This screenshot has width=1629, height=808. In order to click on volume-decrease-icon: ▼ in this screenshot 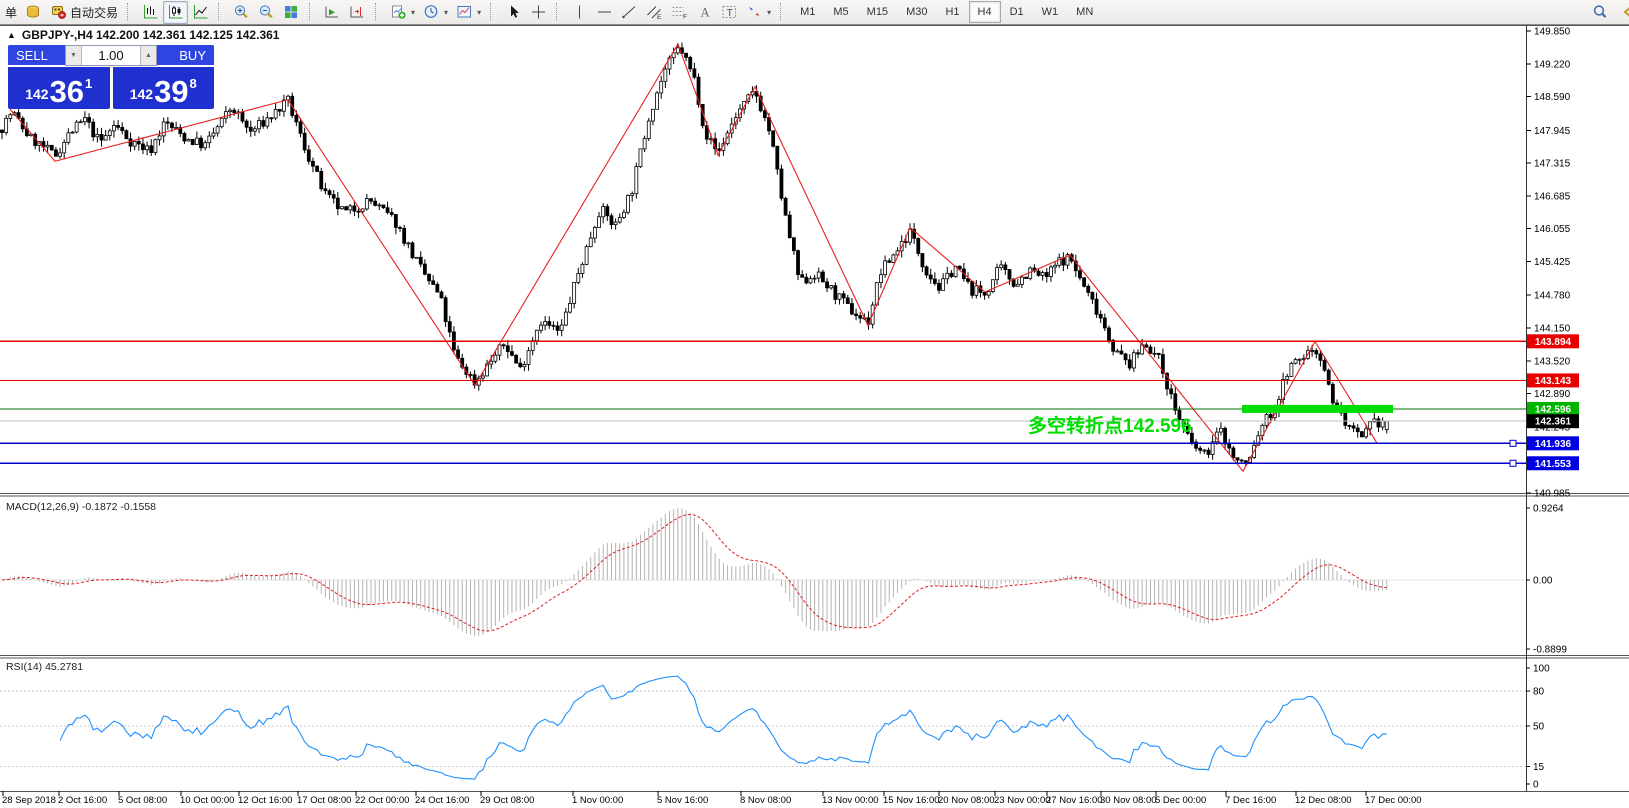, I will do `click(74, 55)`.